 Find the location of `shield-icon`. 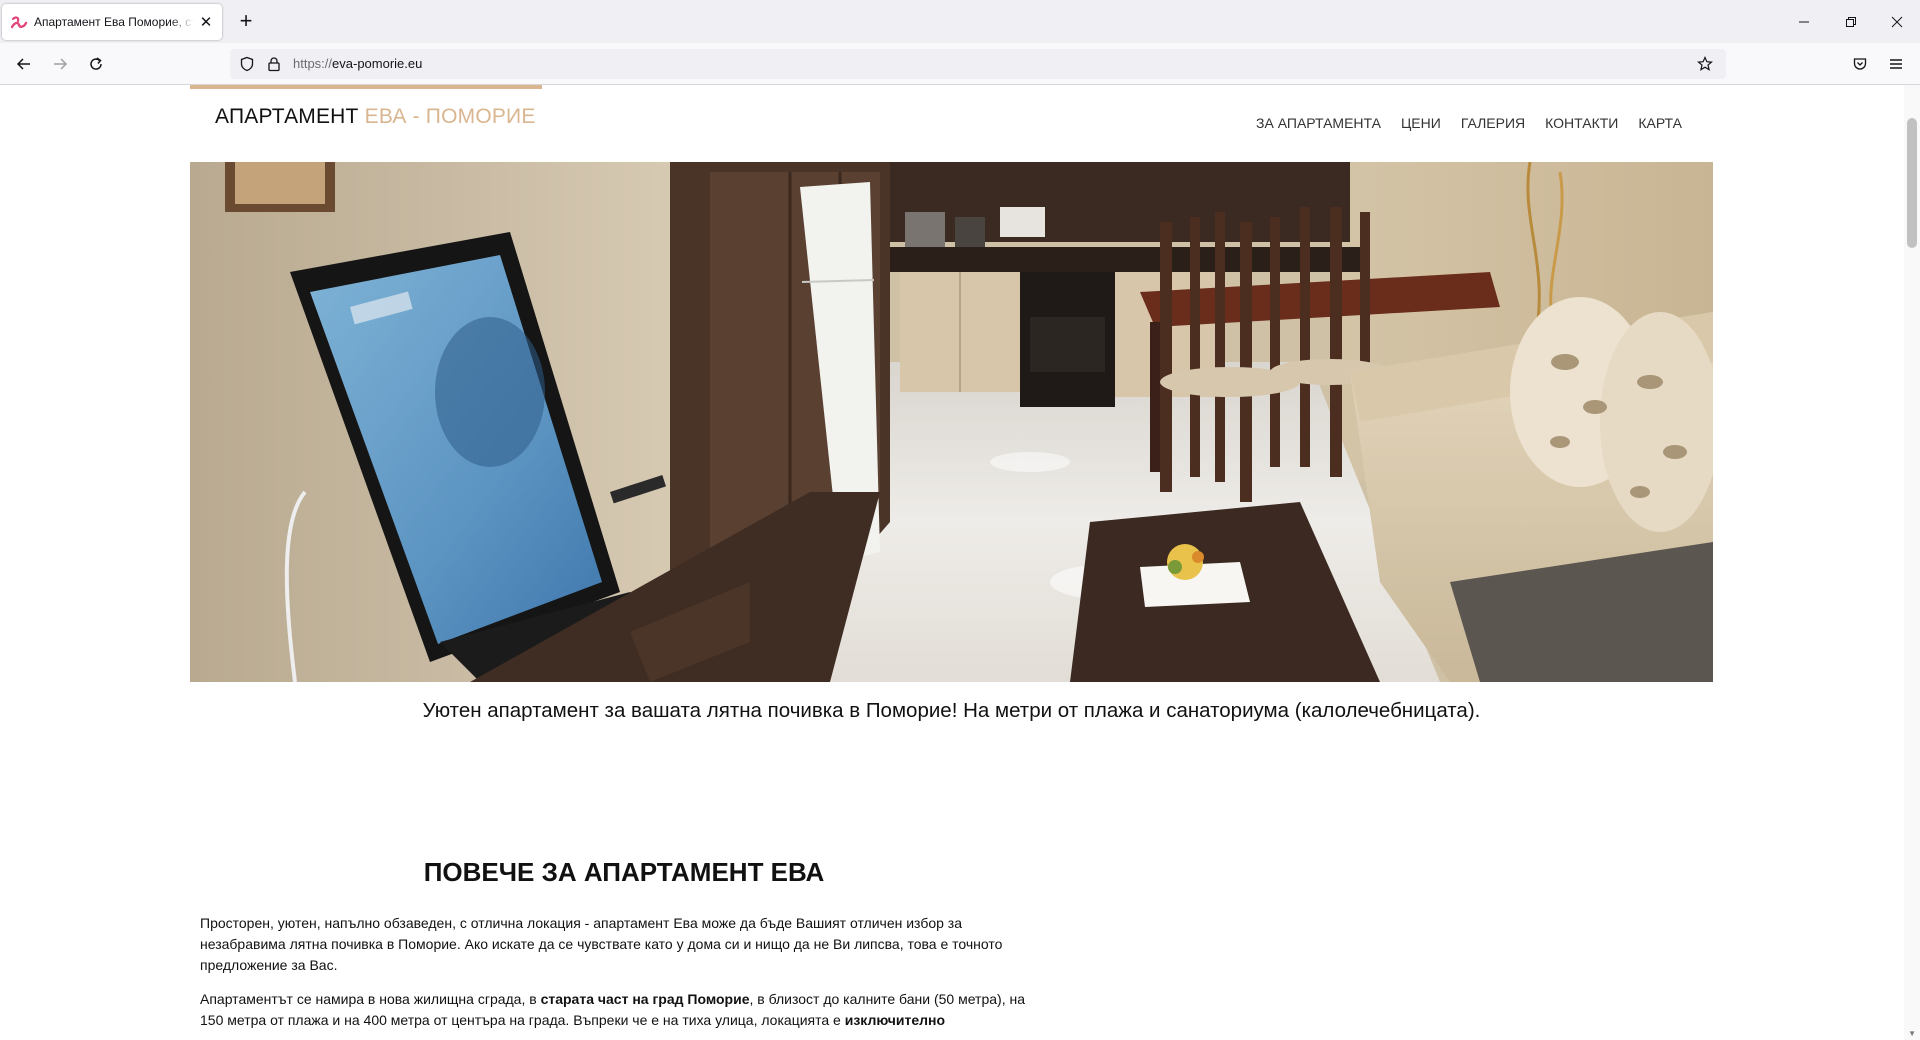

shield-icon is located at coordinates (247, 64).